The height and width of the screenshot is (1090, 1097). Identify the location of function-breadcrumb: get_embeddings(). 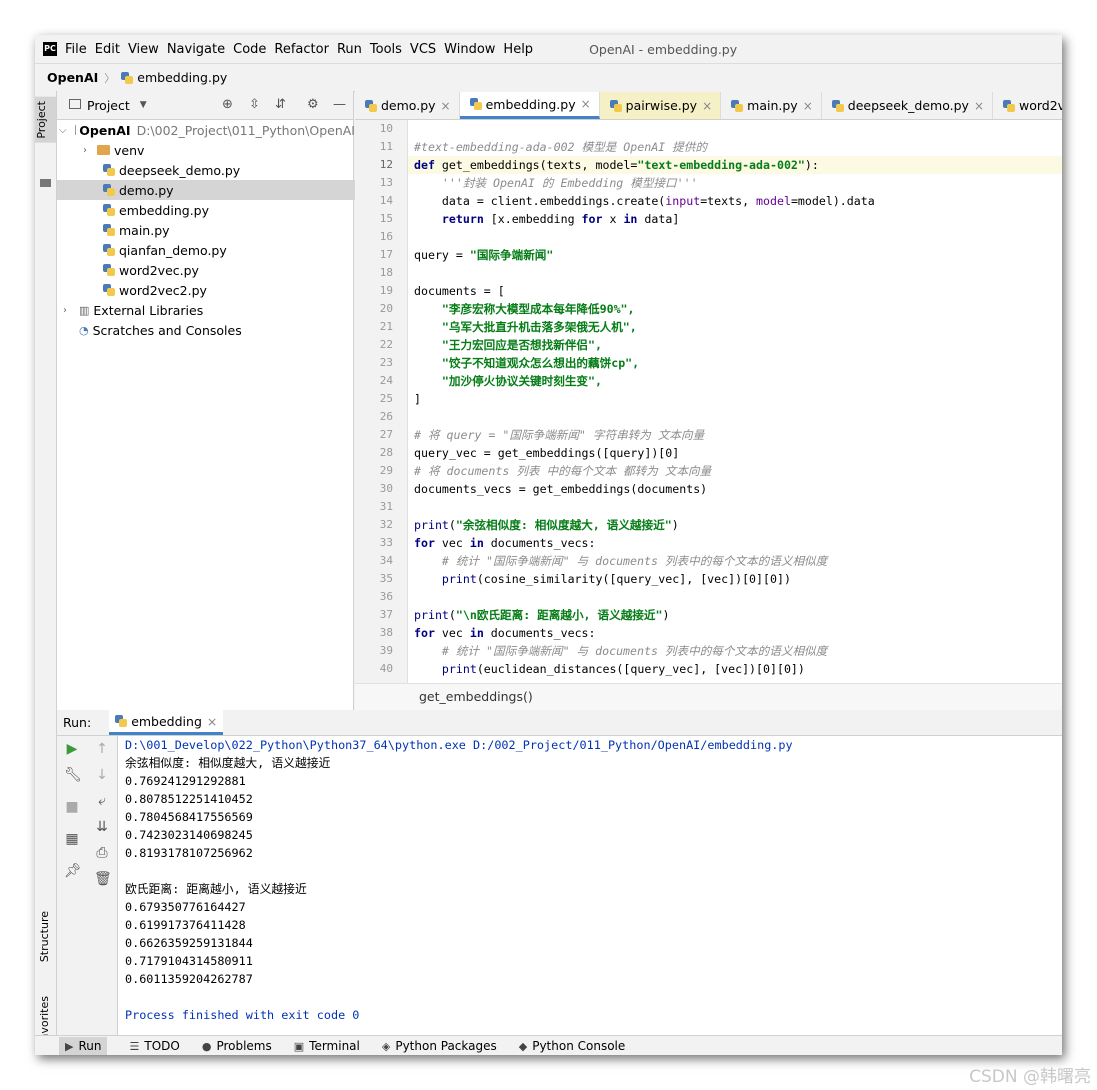
(476, 696).